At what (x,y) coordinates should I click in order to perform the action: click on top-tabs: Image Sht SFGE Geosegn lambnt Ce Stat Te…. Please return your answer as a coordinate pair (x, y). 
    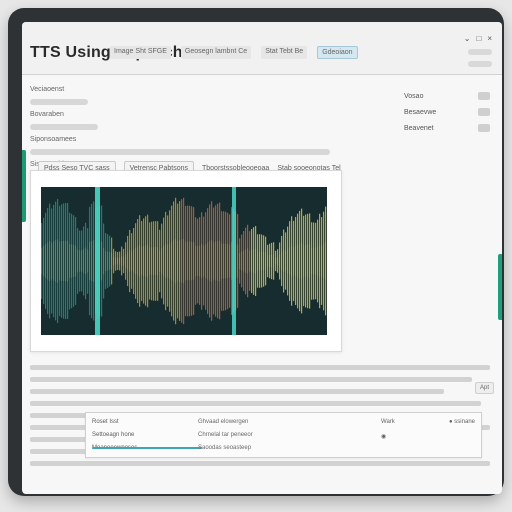
    Looking at the image, I should click on (234, 52).